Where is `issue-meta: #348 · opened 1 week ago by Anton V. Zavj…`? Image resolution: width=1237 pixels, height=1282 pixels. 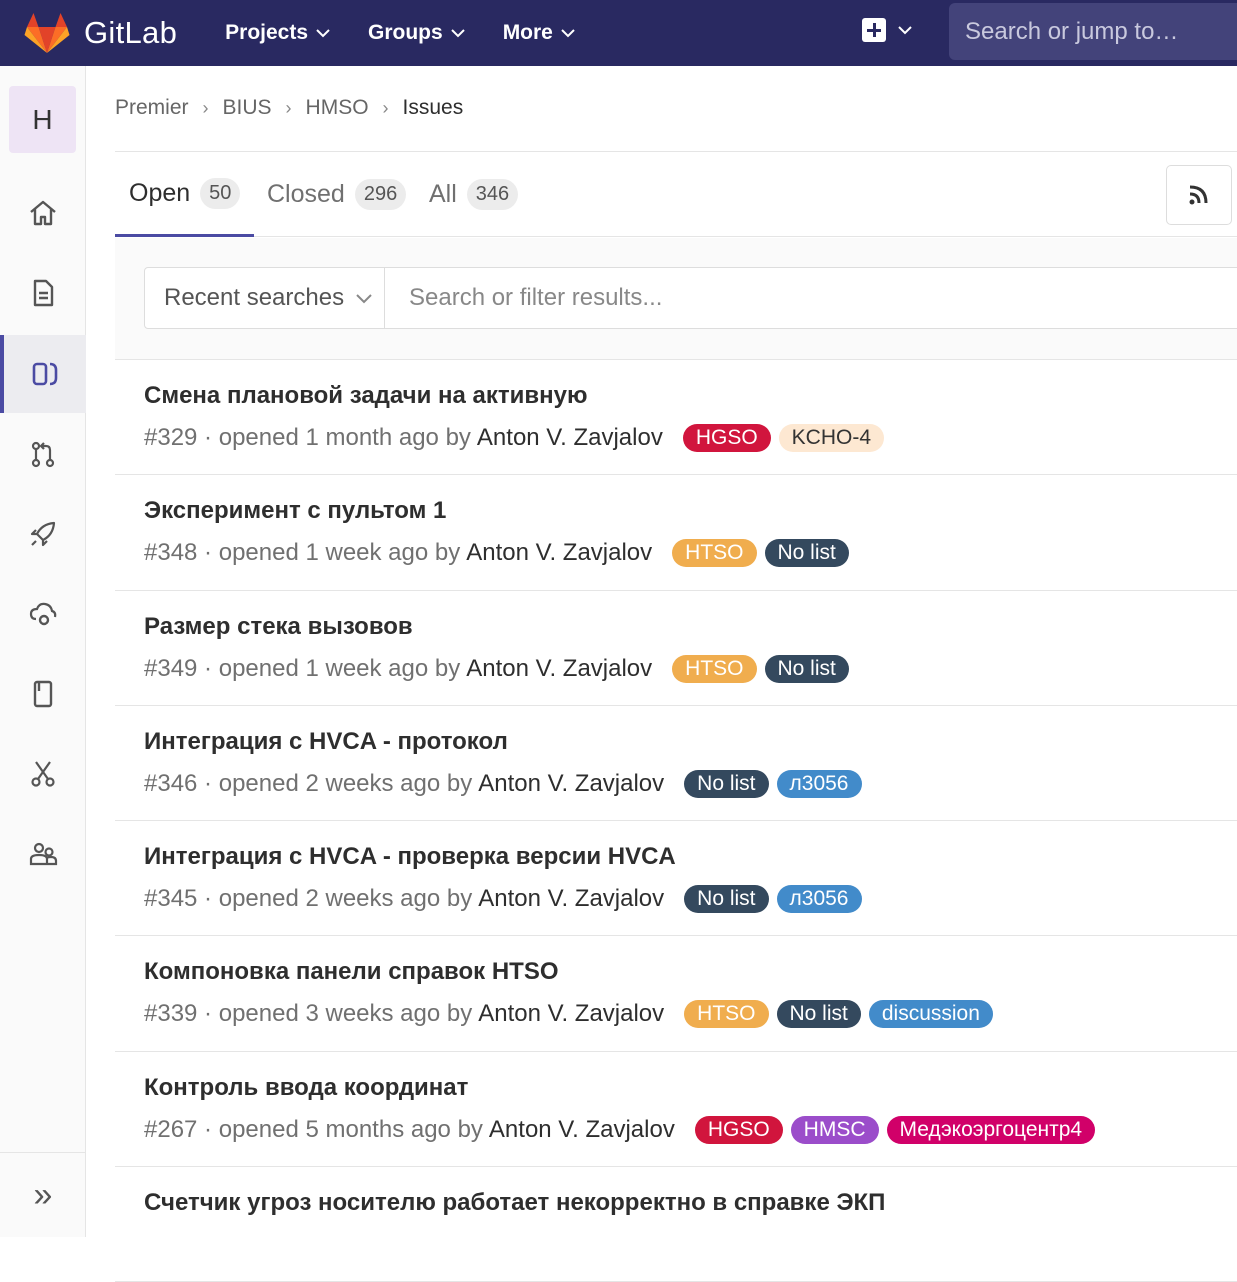 issue-meta: #348 · opened 1 week ago by Anton V. Zavj… is located at coordinates (500, 553).